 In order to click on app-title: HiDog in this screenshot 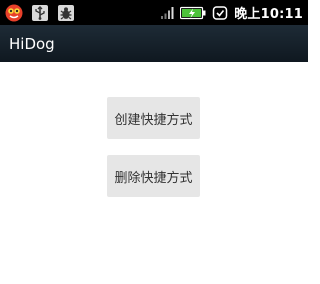, I will do `click(32, 43)`.